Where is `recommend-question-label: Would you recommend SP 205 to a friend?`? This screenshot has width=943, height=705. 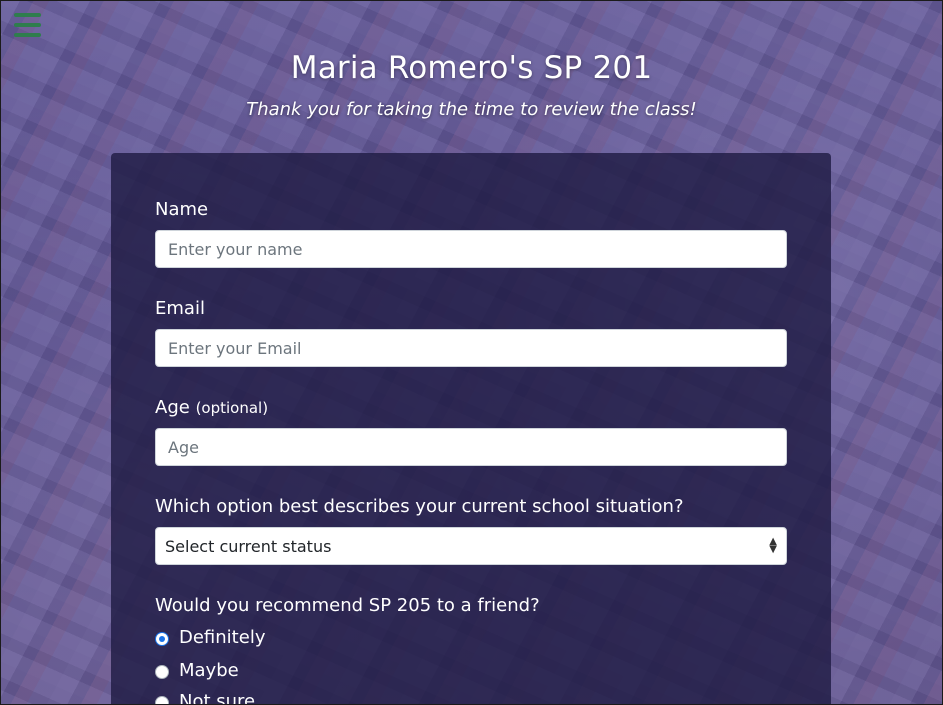
recommend-question-label: Would you recommend SP 205 to a friend? is located at coordinates (347, 605).